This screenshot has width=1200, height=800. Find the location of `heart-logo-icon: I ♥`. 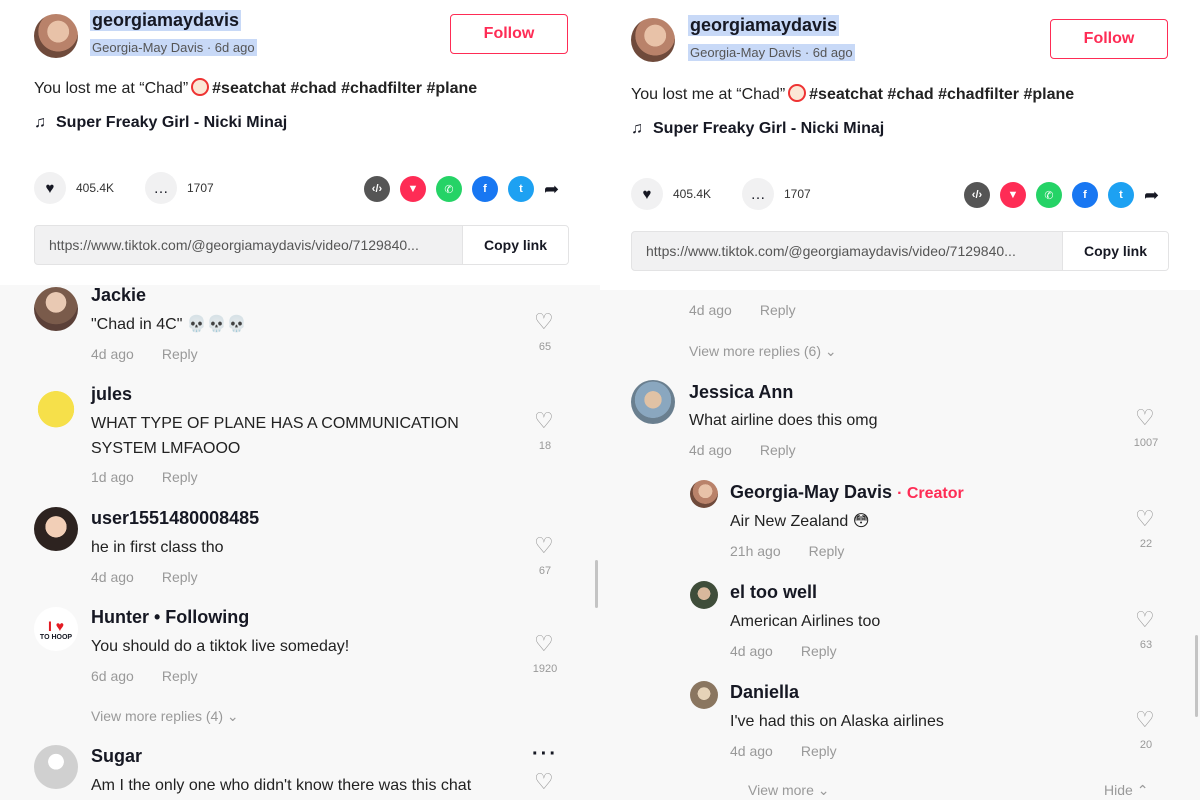

heart-logo-icon: I ♥ is located at coordinates (56, 625).